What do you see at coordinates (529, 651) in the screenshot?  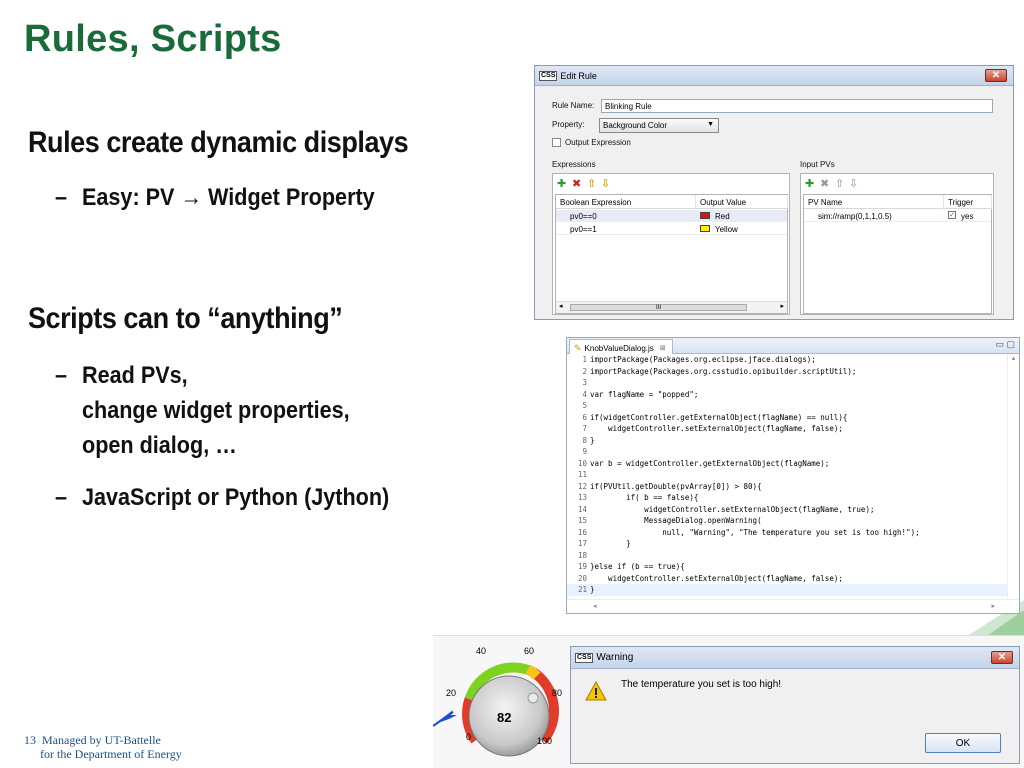 I see `knob-scale-label: 60` at bounding box center [529, 651].